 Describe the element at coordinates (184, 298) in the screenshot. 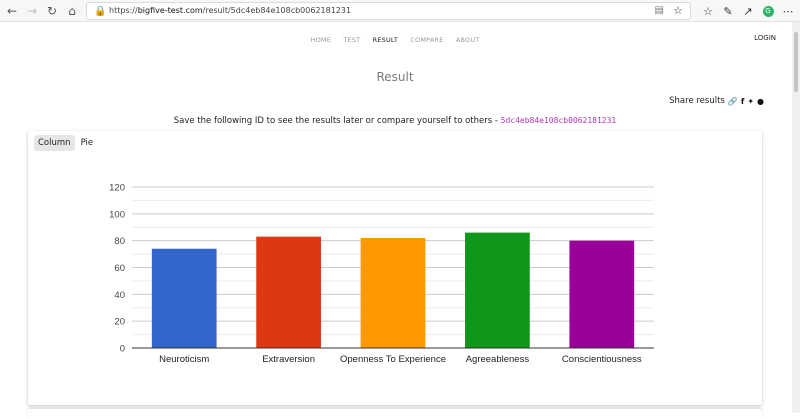

I see `bar-neuroticism` at that location.